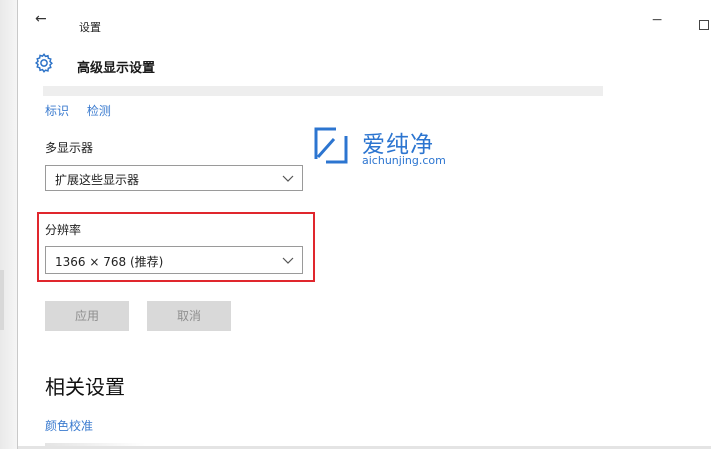  What do you see at coordinates (174, 260) in the screenshot?
I see `resolution-dropdown: 1366 × 768 (推荐)` at bounding box center [174, 260].